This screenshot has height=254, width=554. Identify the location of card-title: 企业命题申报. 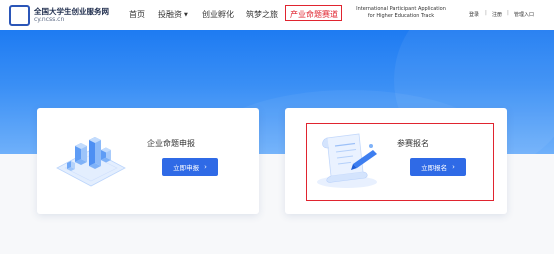
(171, 143).